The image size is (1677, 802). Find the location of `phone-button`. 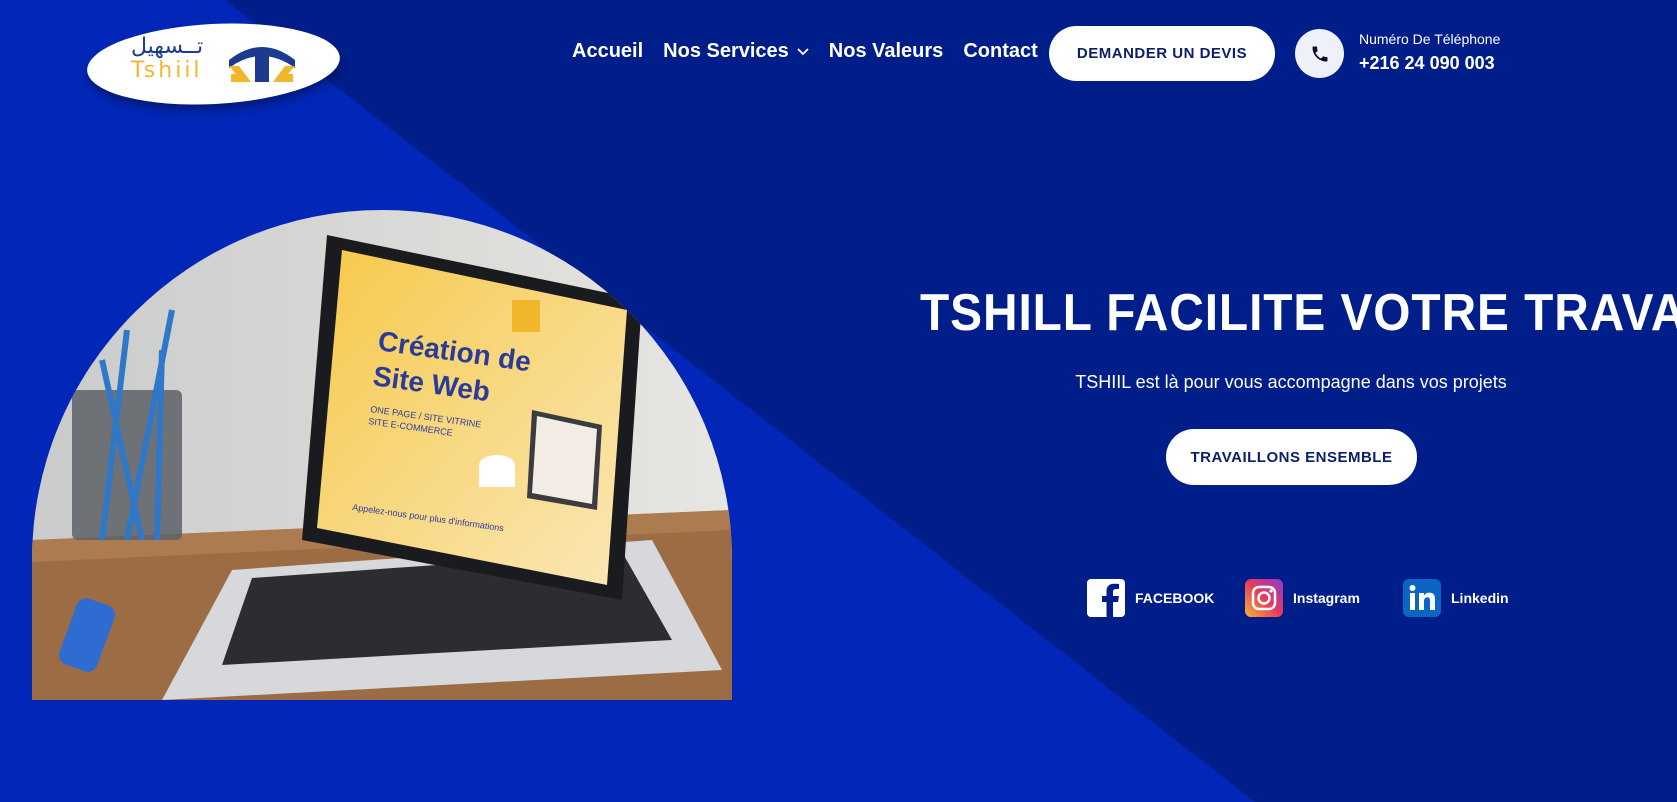

phone-button is located at coordinates (1319, 53).